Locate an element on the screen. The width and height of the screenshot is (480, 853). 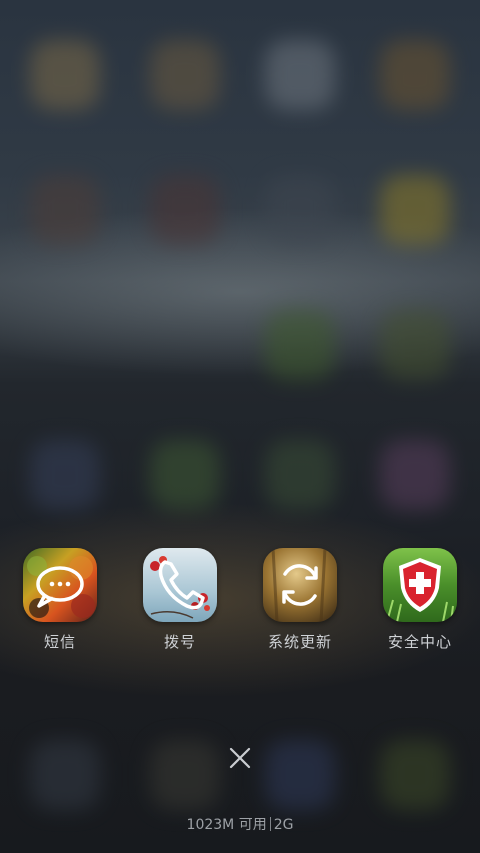
app-label: 拨号 is located at coordinates (179, 642).